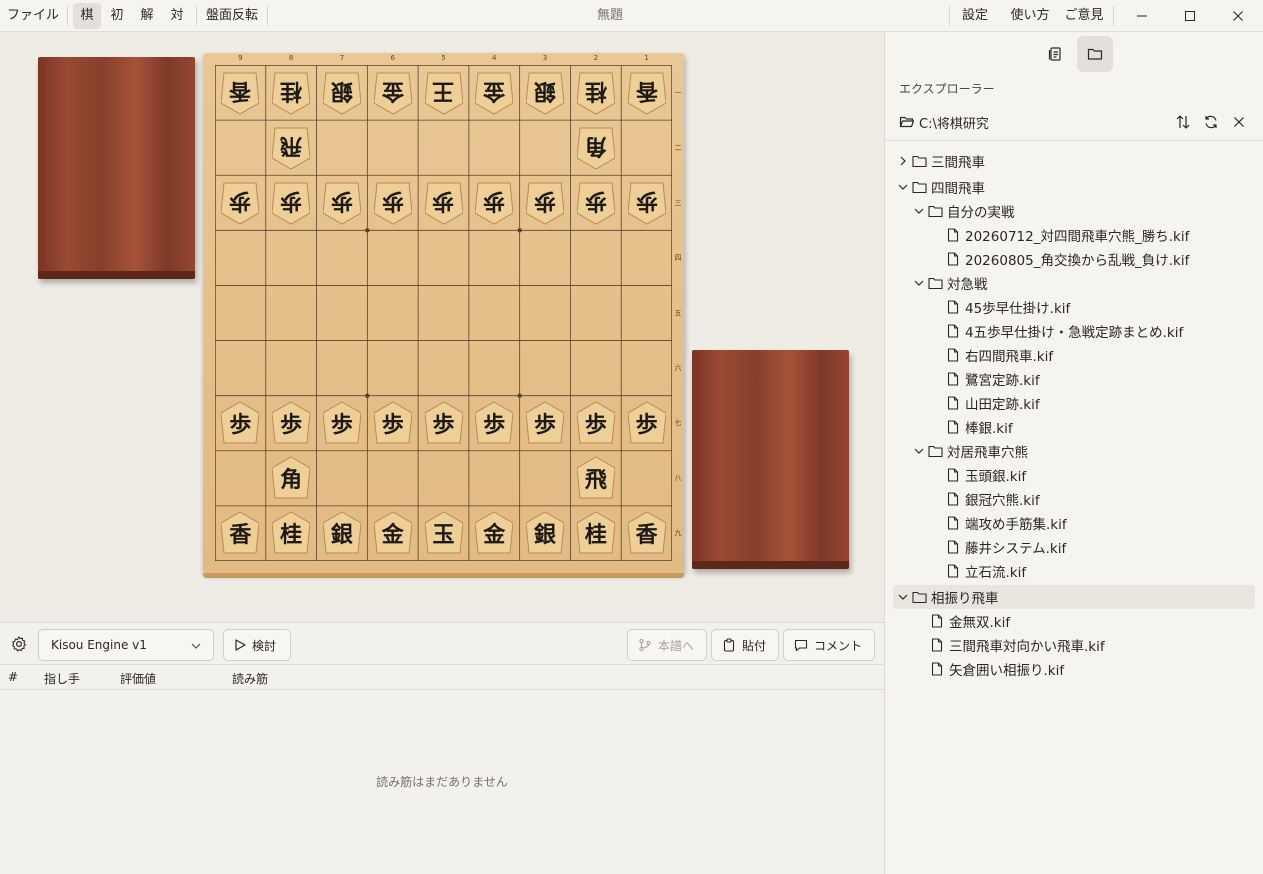  Describe the element at coordinates (1190, 16) in the screenshot. I see `maximize-button` at that location.